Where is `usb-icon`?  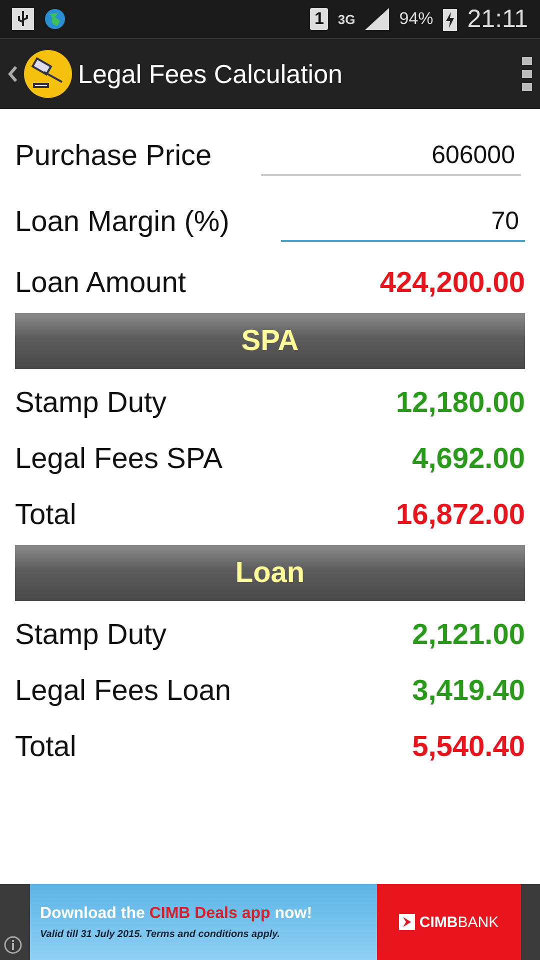
usb-icon is located at coordinates (23, 19).